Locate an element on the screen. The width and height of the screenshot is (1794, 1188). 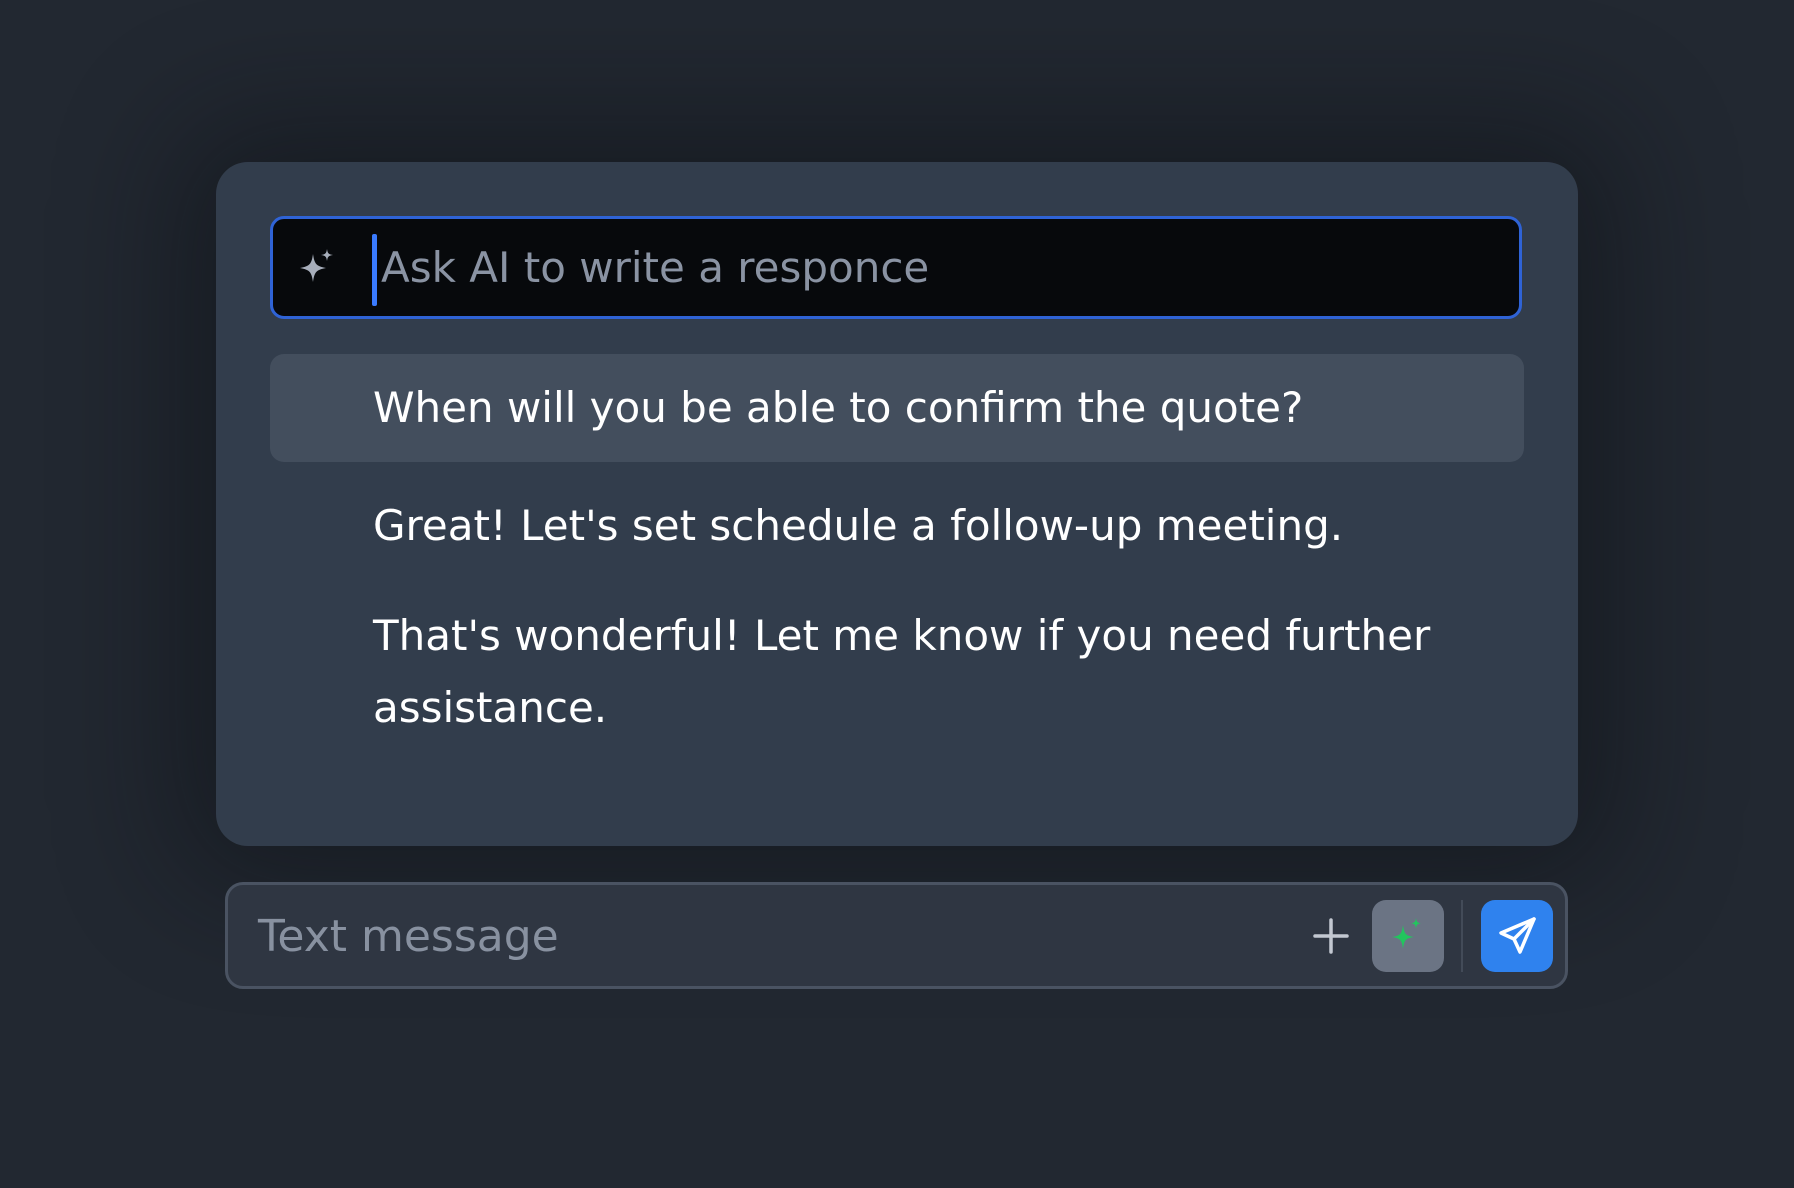
ai-prompt-input: Ask AI to write a responce is located at coordinates (896, 267).